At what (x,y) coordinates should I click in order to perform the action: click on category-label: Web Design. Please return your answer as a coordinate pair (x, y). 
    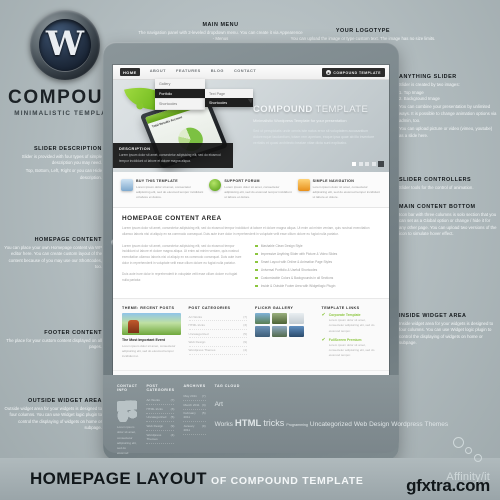
    Looking at the image, I should click on (155, 426).